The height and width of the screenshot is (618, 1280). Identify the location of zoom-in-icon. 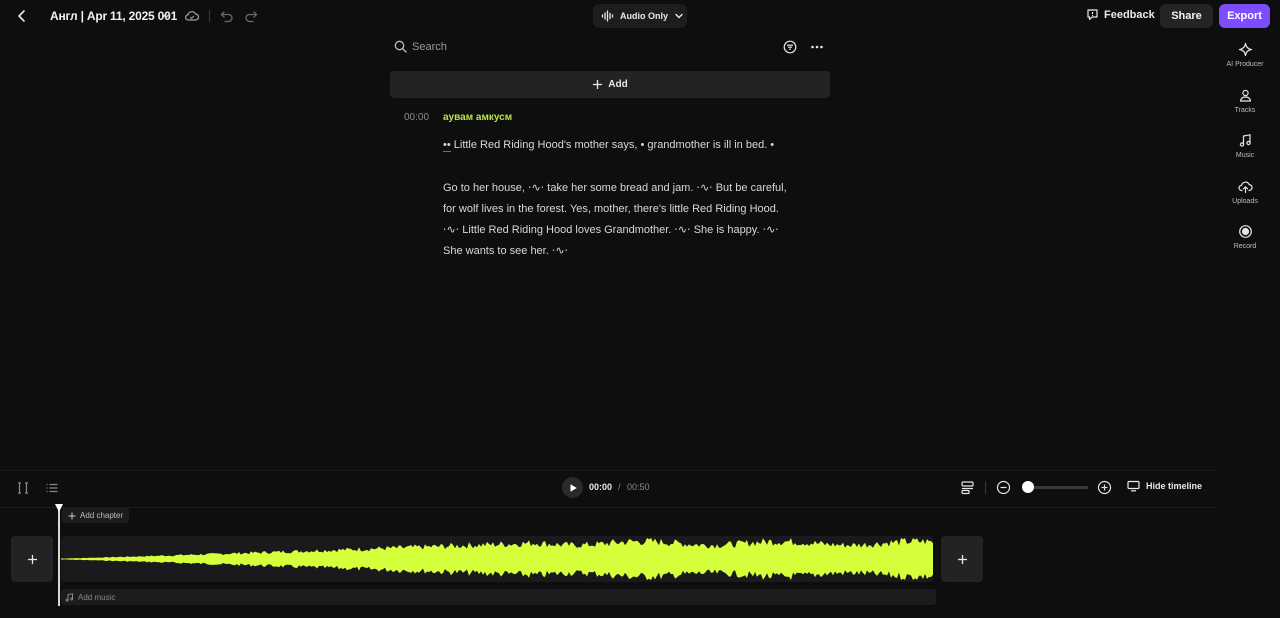
(1104, 487).